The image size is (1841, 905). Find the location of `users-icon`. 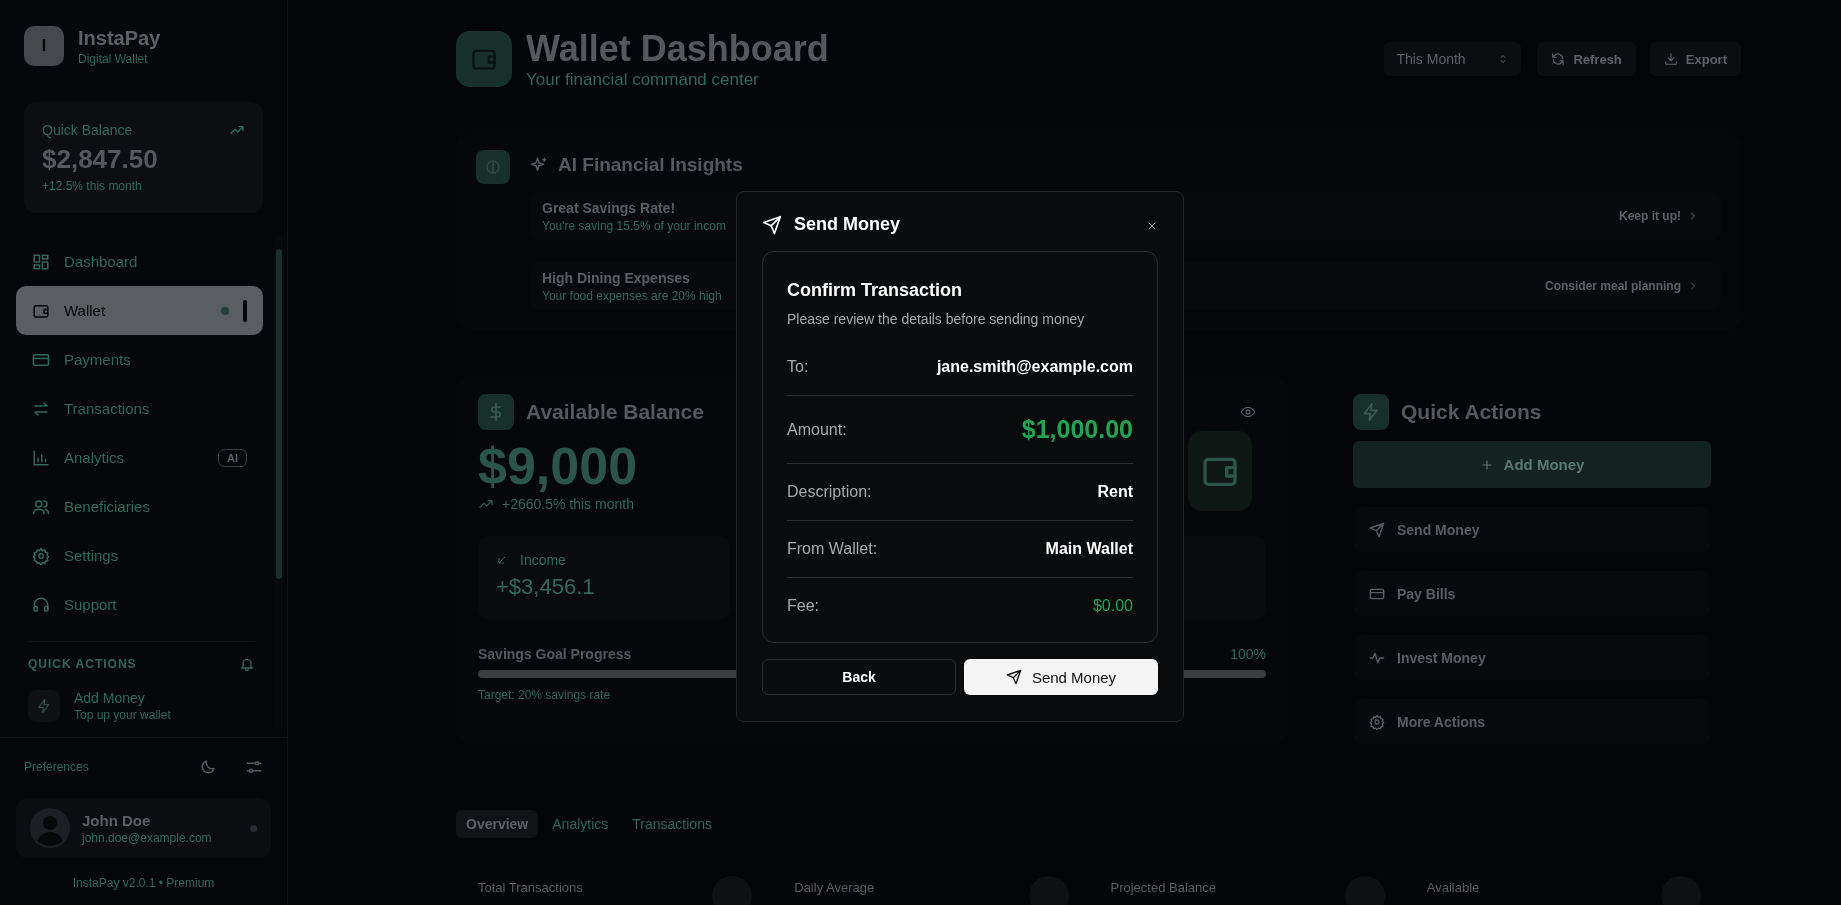

users-icon is located at coordinates (41, 506).